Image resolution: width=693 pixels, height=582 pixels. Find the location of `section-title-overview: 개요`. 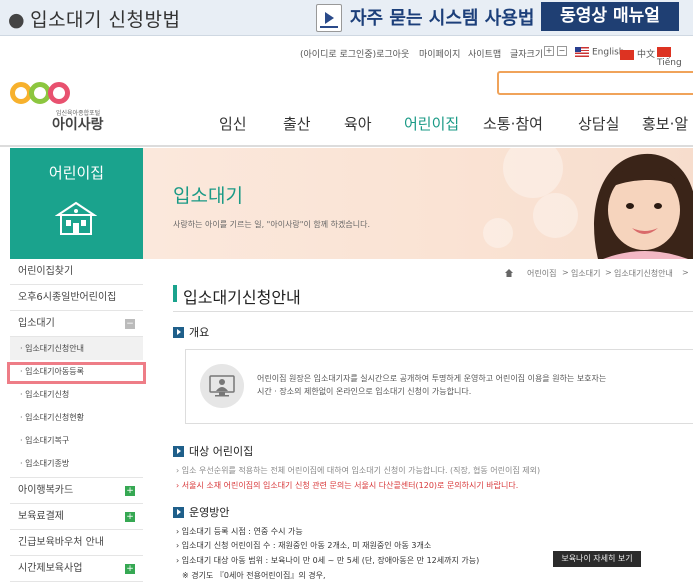

section-title-overview: 개요 is located at coordinates (199, 332).